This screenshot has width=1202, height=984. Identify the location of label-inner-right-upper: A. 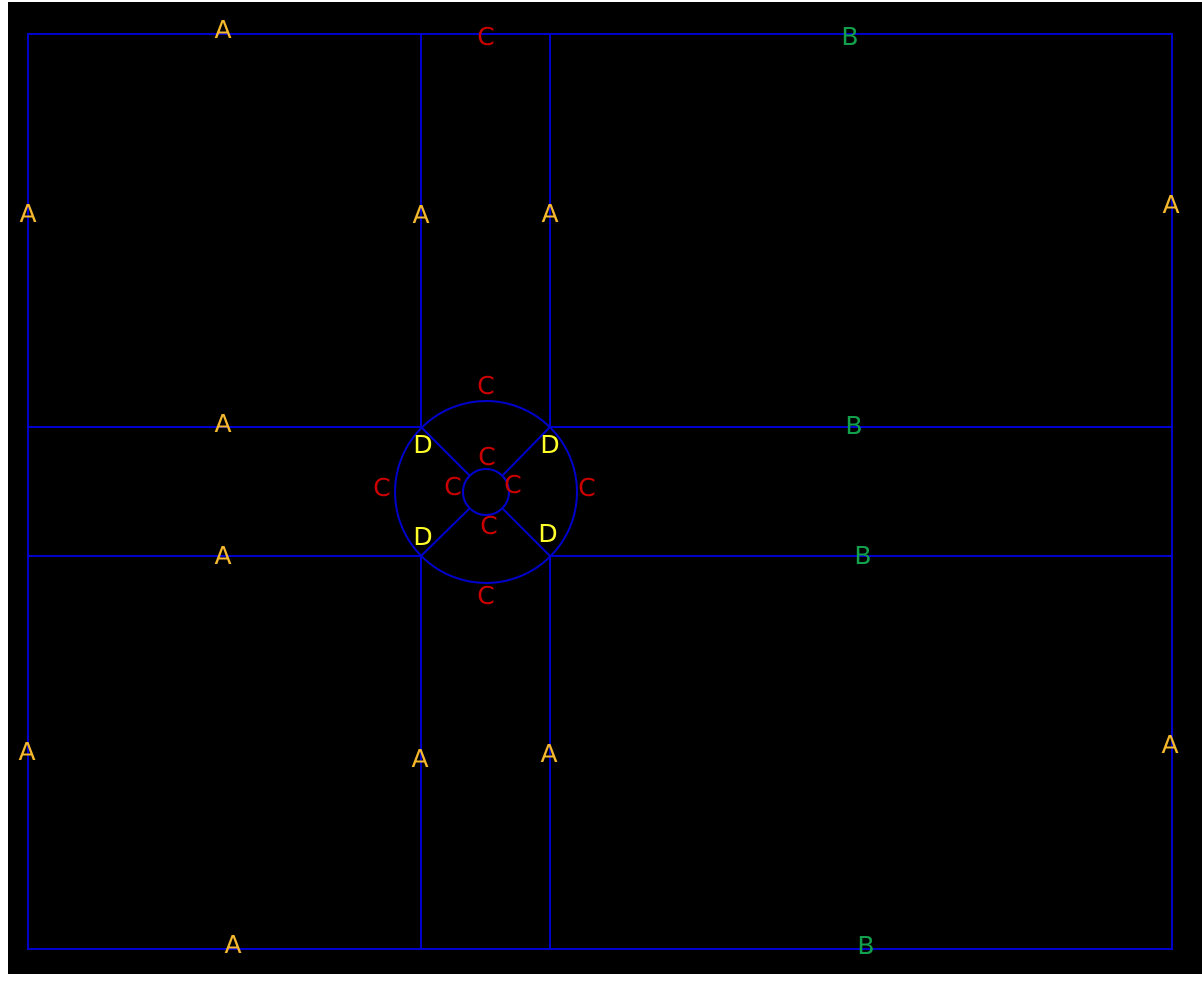
(549, 213).